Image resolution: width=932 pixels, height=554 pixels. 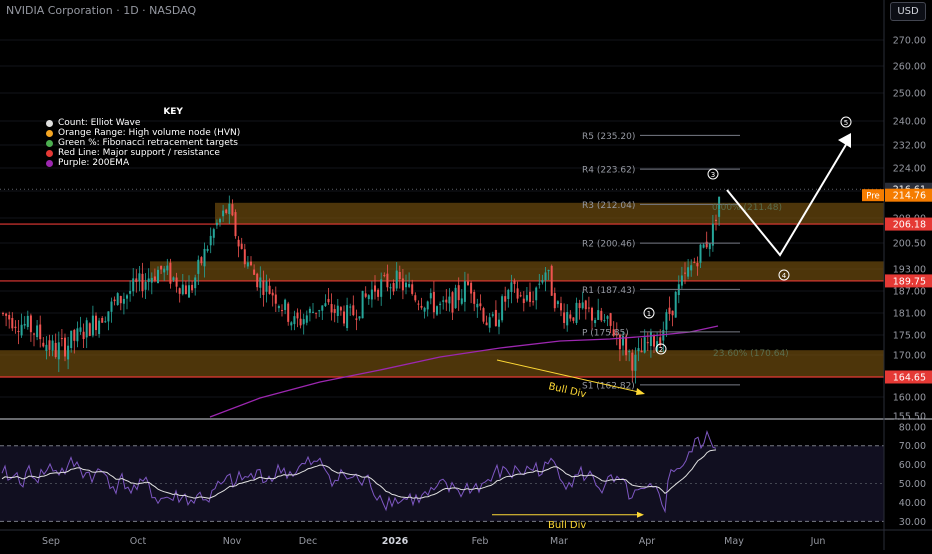 What do you see at coordinates (909, 398) in the screenshot?
I see `price-axis-tick-label: 160.00` at bounding box center [909, 398].